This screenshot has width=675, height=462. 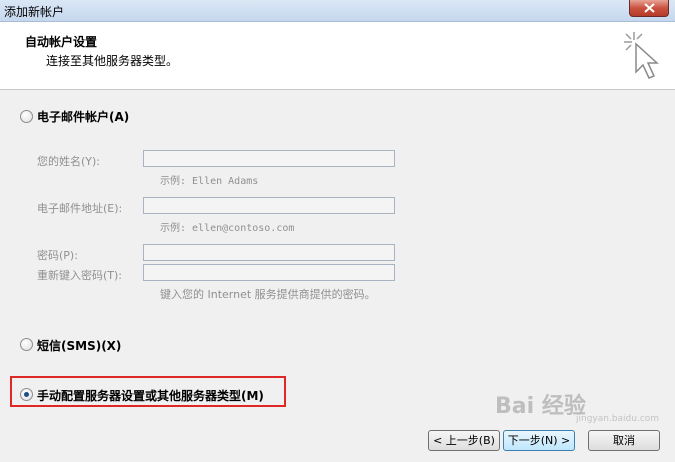 What do you see at coordinates (268, 294) in the screenshot?
I see `password-hint: 键入您的 Internet 服务提供商提供的密码。` at bounding box center [268, 294].